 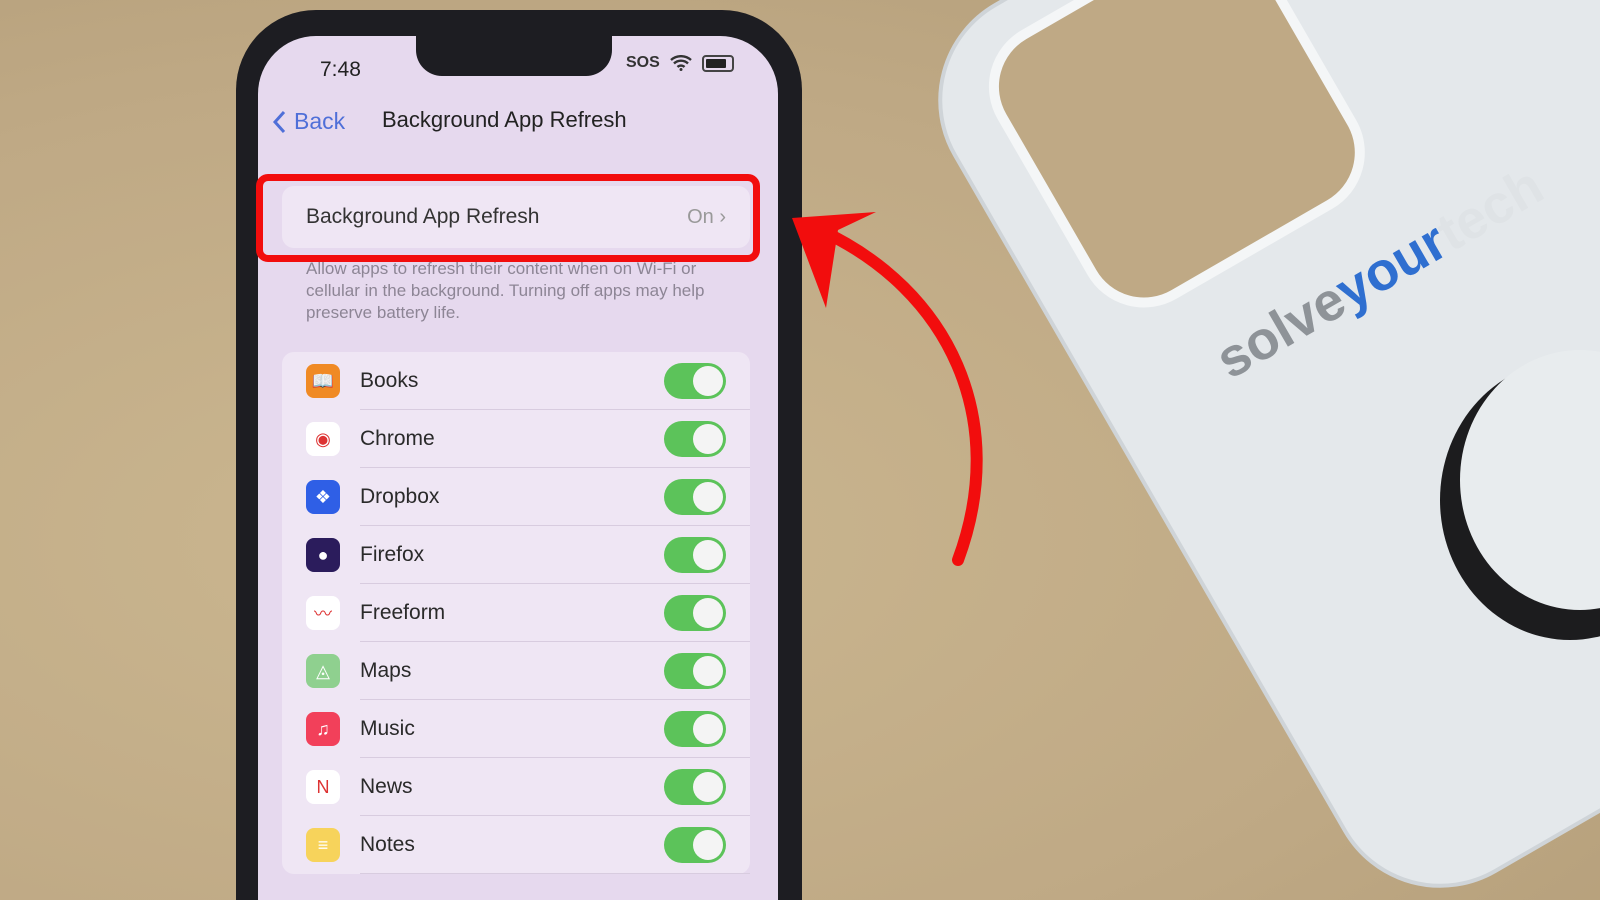 What do you see at coordinates (508, 218) in the screenshot?
I see `highlight-box` at bounding box center [508, 218].